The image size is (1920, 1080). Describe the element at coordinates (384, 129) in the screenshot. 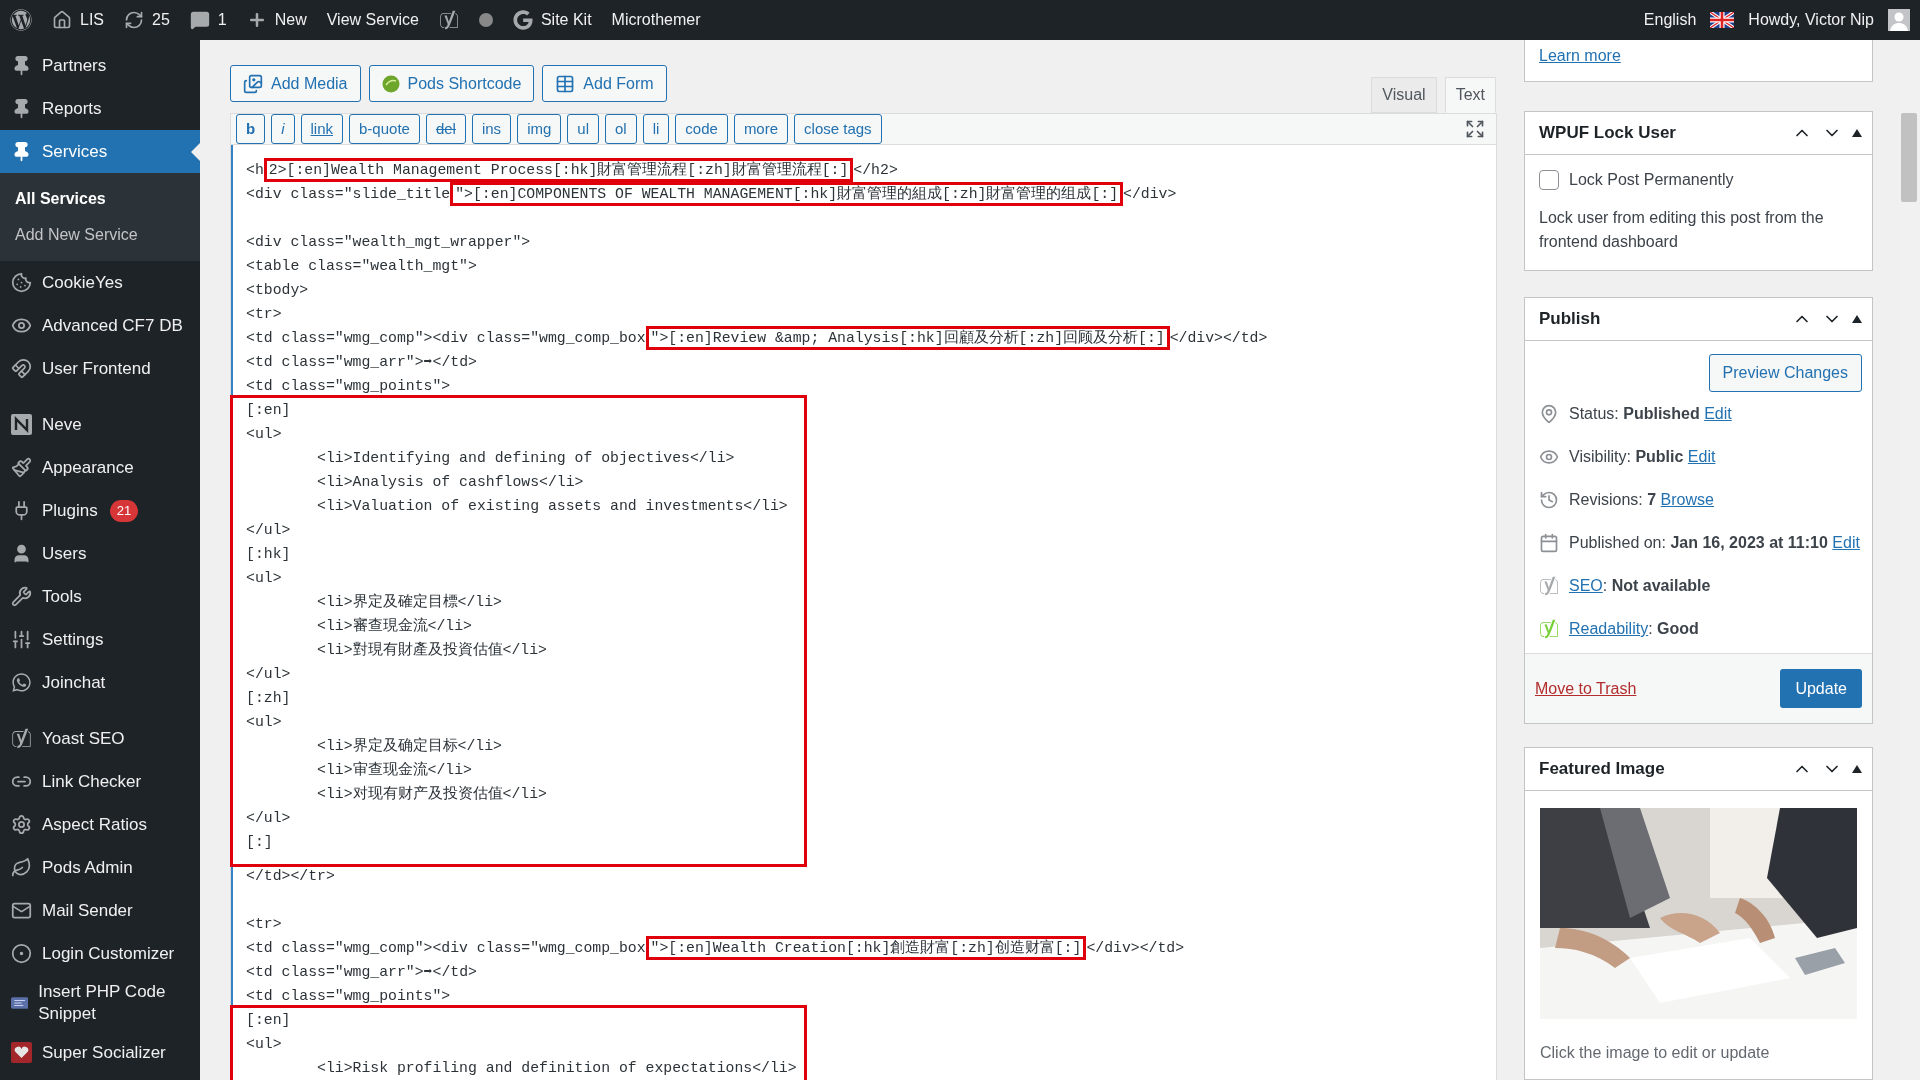

I see `quicktag-button: b-quote` at that location.